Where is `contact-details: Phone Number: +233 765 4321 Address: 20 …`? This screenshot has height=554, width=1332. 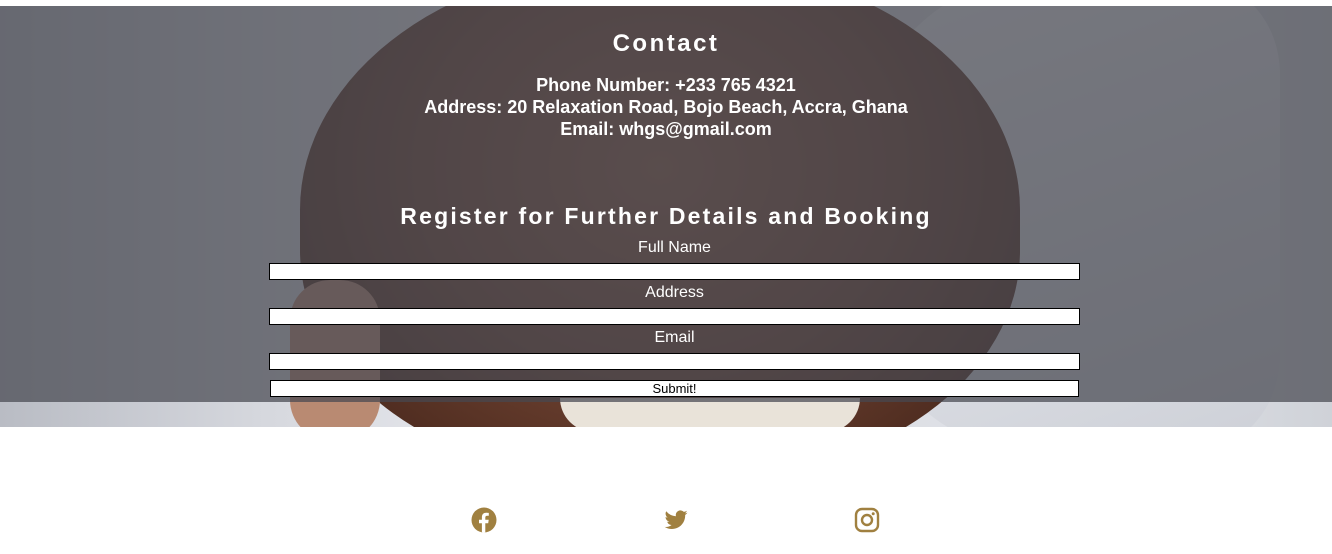
contact-details: Phone Number: +233 765 4321 Address: 20 … is located at coordinates (666, 107).